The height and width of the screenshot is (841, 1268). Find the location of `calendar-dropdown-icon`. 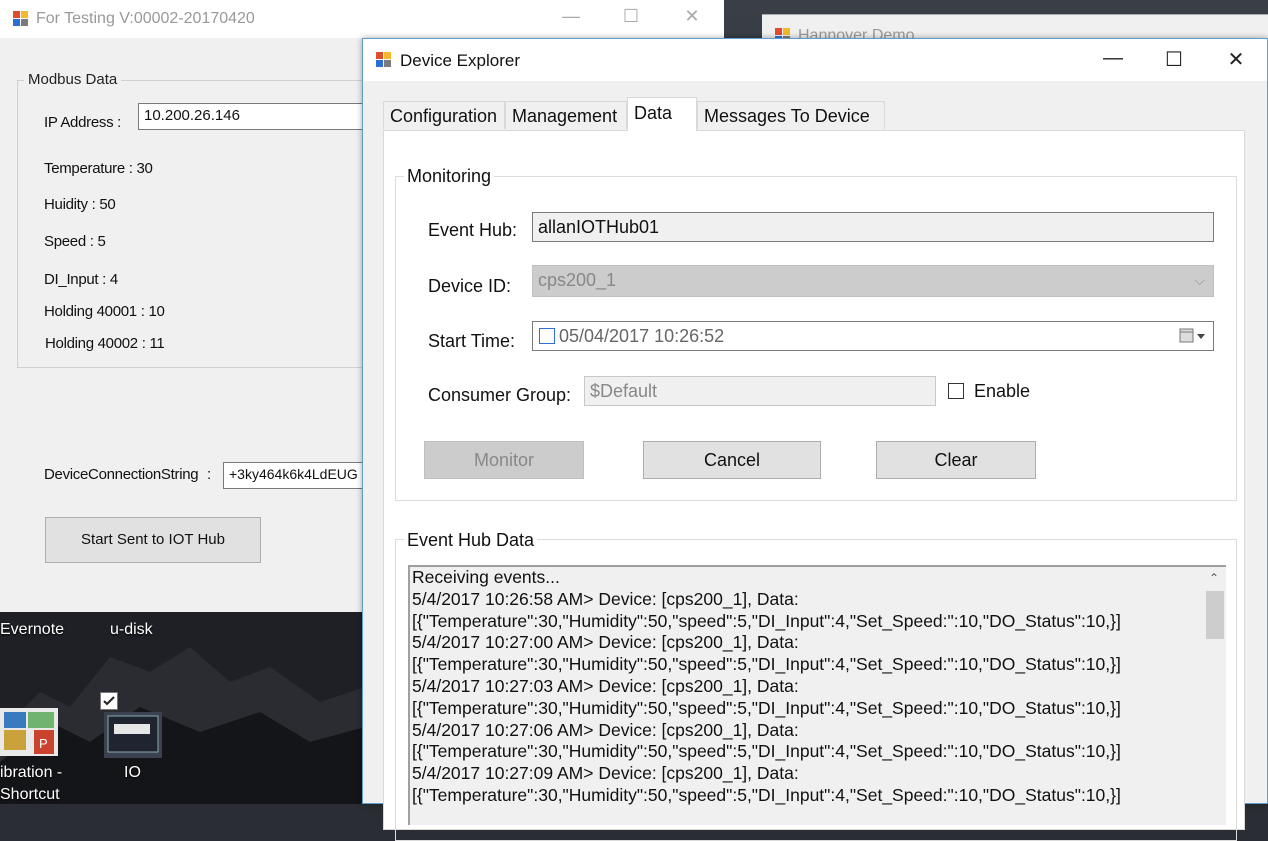

calendar-dropdown-icon is located at coordinates (1193, 338).